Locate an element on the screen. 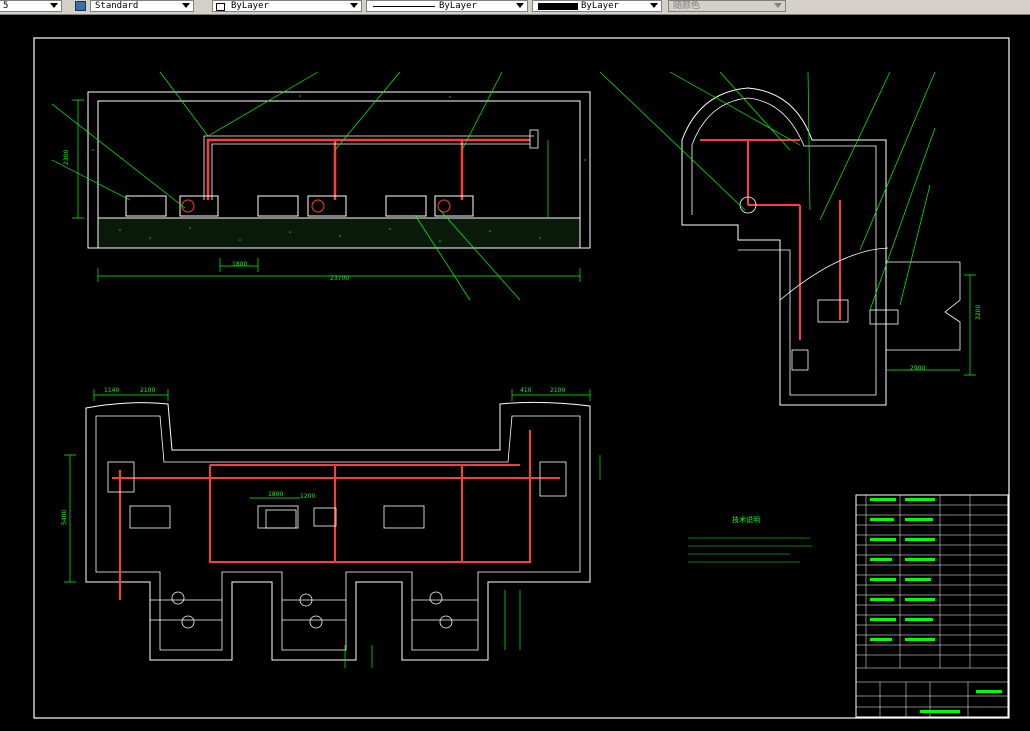 The height and width of the screenshot is (731, 1030). plan-dimension-6: 1200 is located at coordinates (307, 496).